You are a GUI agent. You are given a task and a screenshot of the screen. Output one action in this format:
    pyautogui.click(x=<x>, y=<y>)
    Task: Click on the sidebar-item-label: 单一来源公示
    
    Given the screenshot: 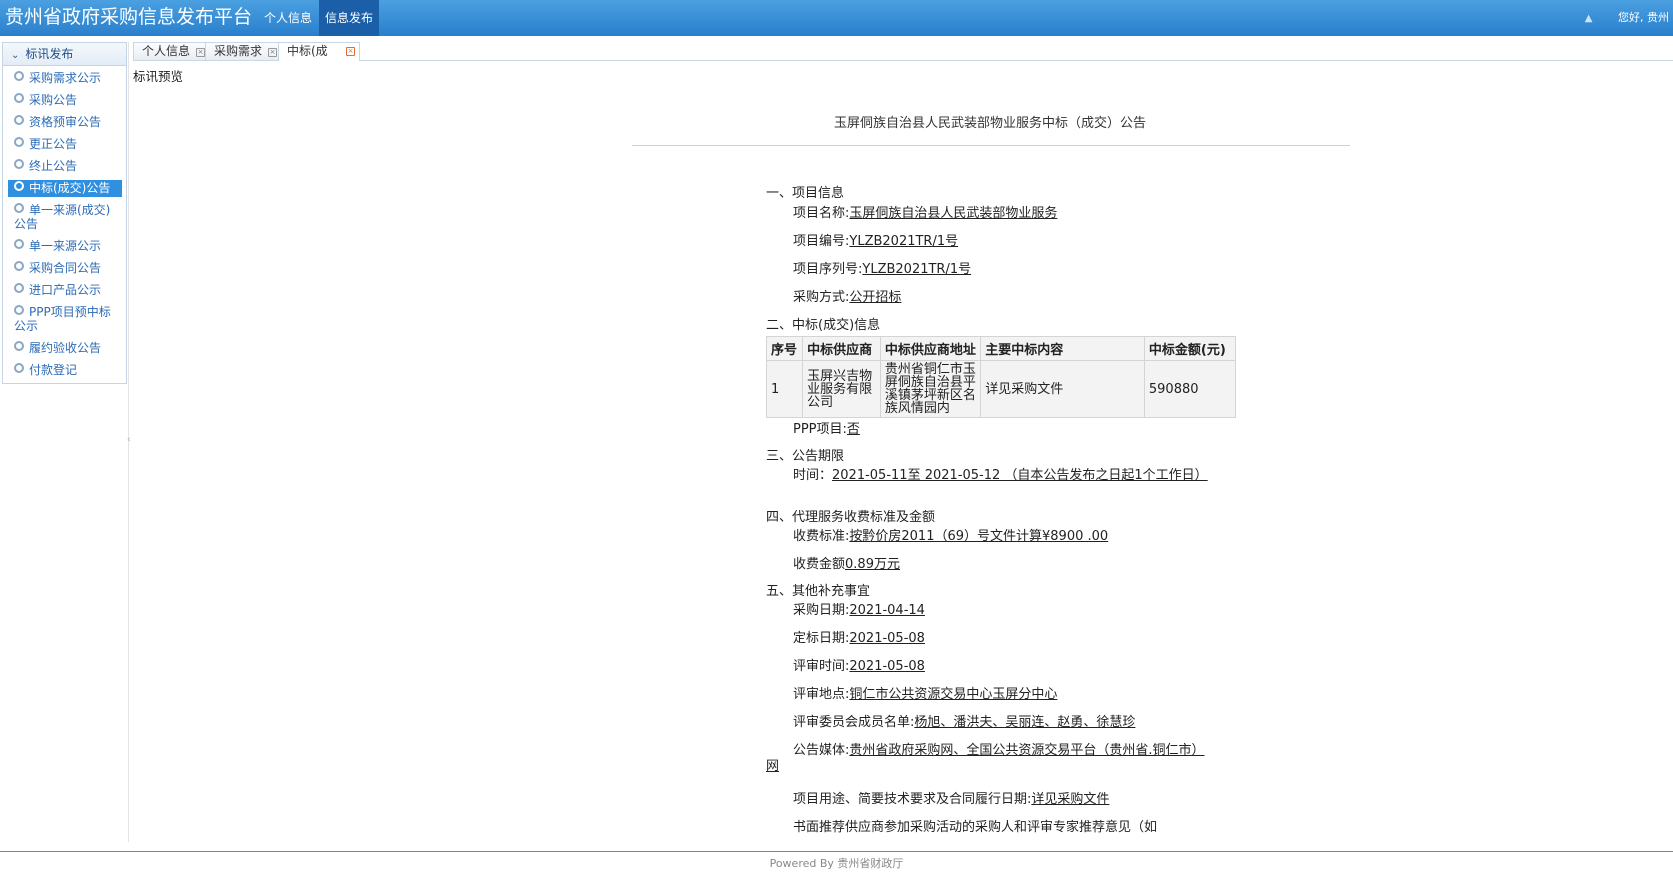 What is the action you would take?
    pyautogui.click(x=65, y=246)
    